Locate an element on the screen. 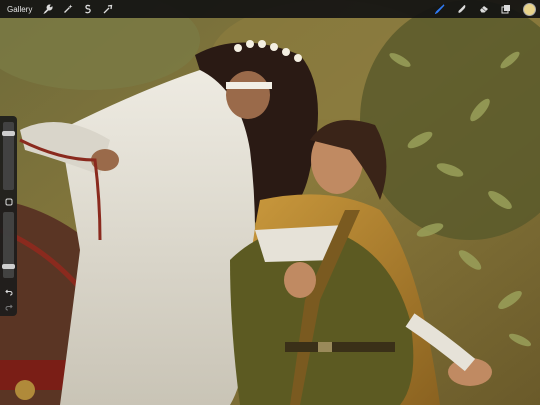 The height and width of the screenshot is (405, 540). right-toolbar is located at coordinates (482, 9).